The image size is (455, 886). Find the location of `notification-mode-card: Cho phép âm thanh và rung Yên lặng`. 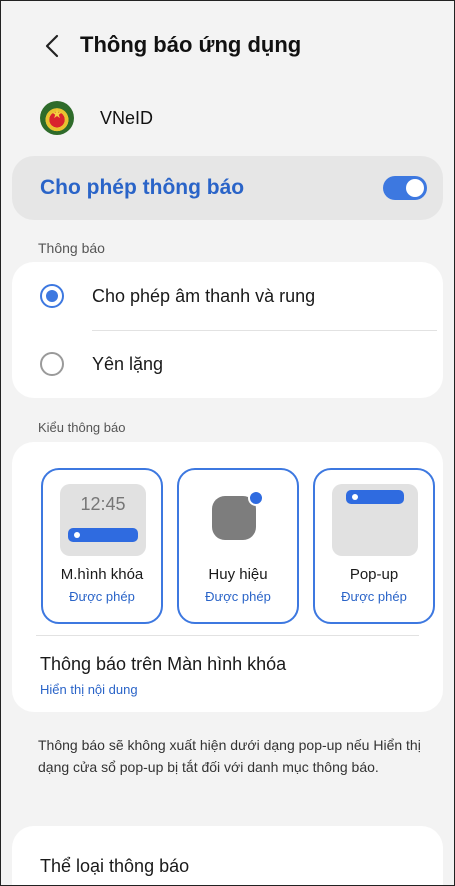

notification-mode-card: Cho phép âm thanh và rung Yên lặng is located at coordinates (227, 330).